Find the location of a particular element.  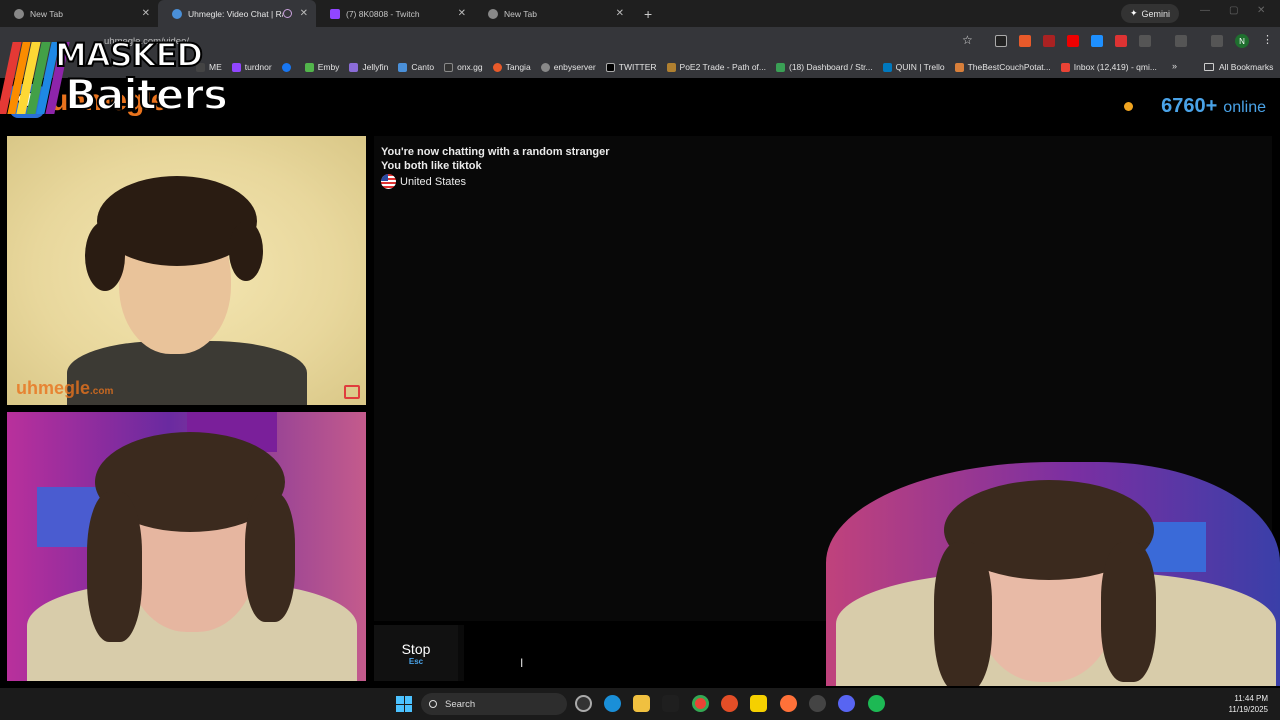

stream-overlay-logo: MASKED Baiters is located at coordinates (115, 77).